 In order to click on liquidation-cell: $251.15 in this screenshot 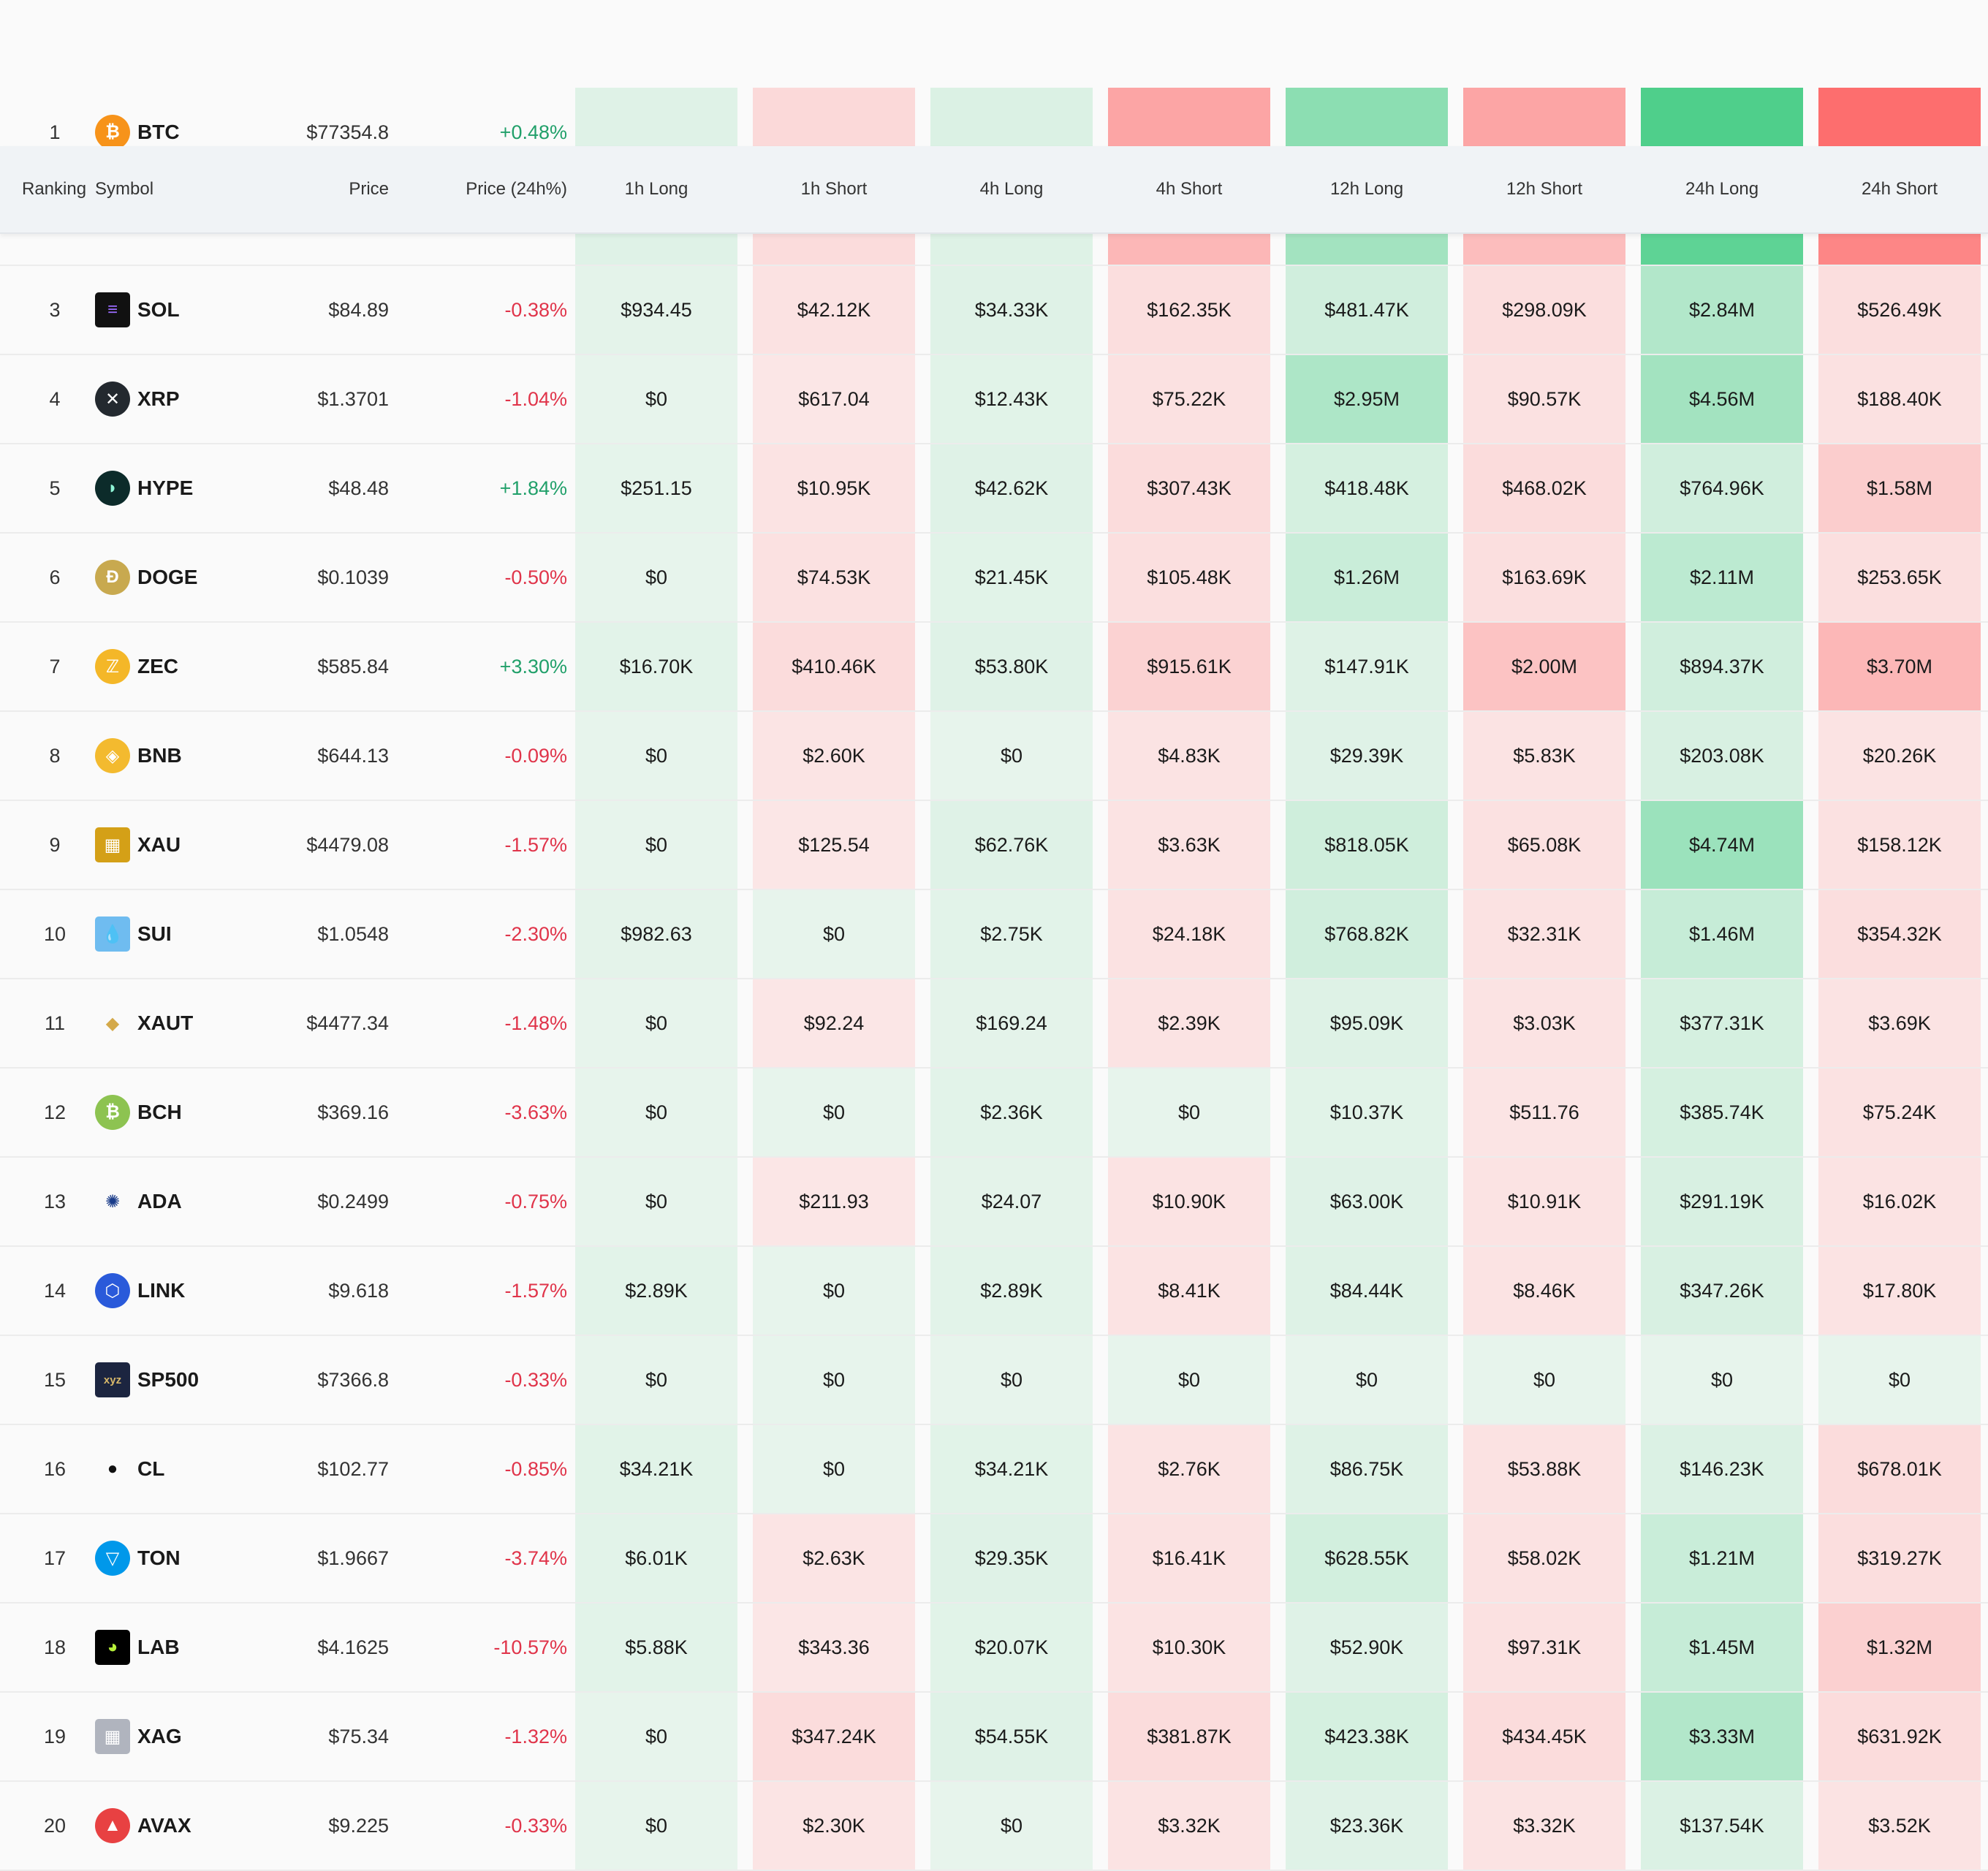, I will do `click(656, 488)`.